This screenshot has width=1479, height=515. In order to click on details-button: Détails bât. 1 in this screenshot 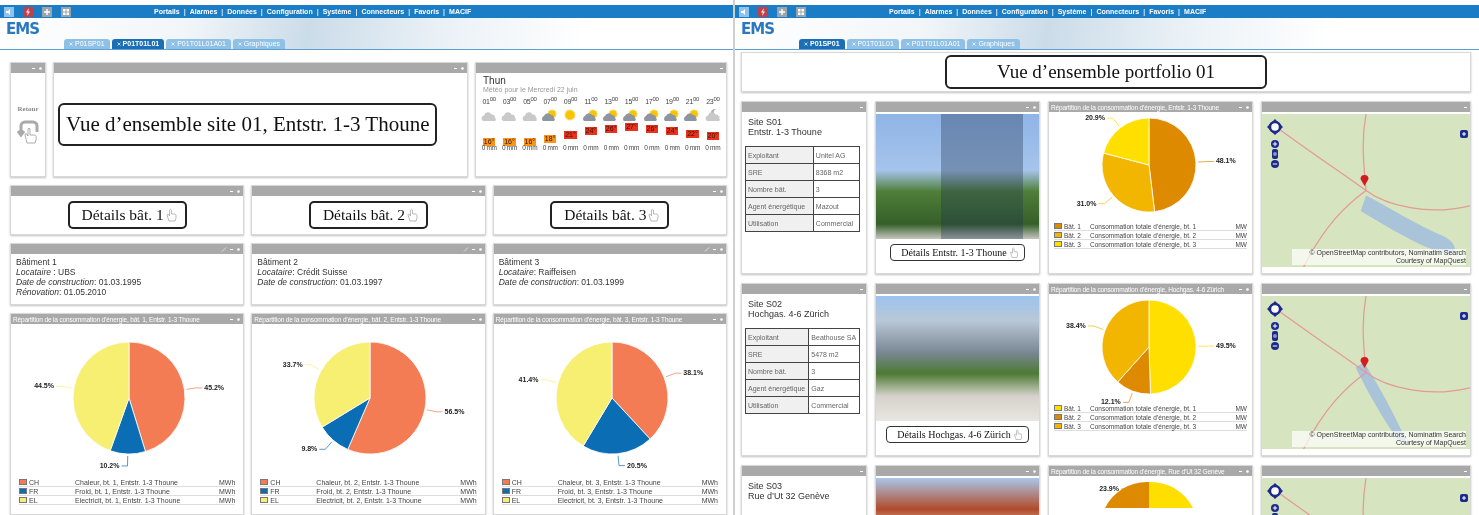, I will do `click(127, 215)`.